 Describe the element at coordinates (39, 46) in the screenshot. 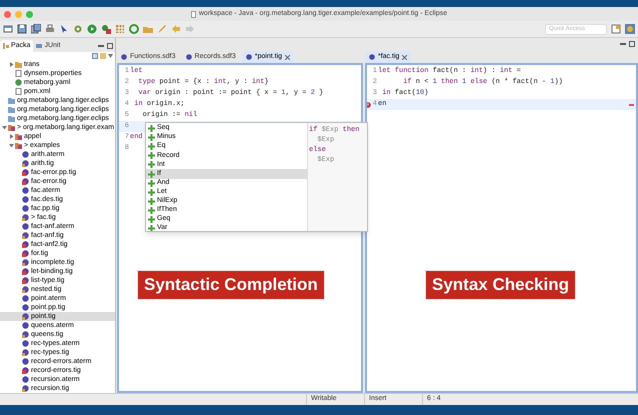

I see `junit-icon` at that location.